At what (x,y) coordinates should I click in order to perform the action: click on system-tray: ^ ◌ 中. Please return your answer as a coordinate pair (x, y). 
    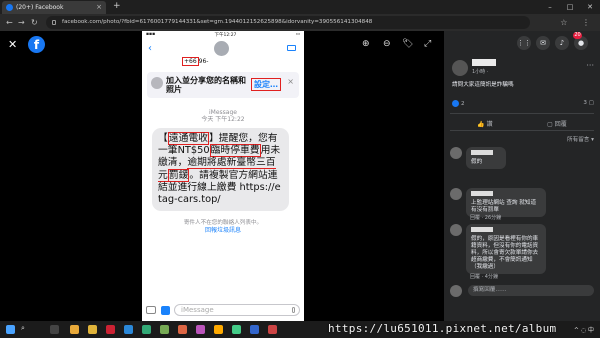
    Looking at the image, I should click on (584, 329).